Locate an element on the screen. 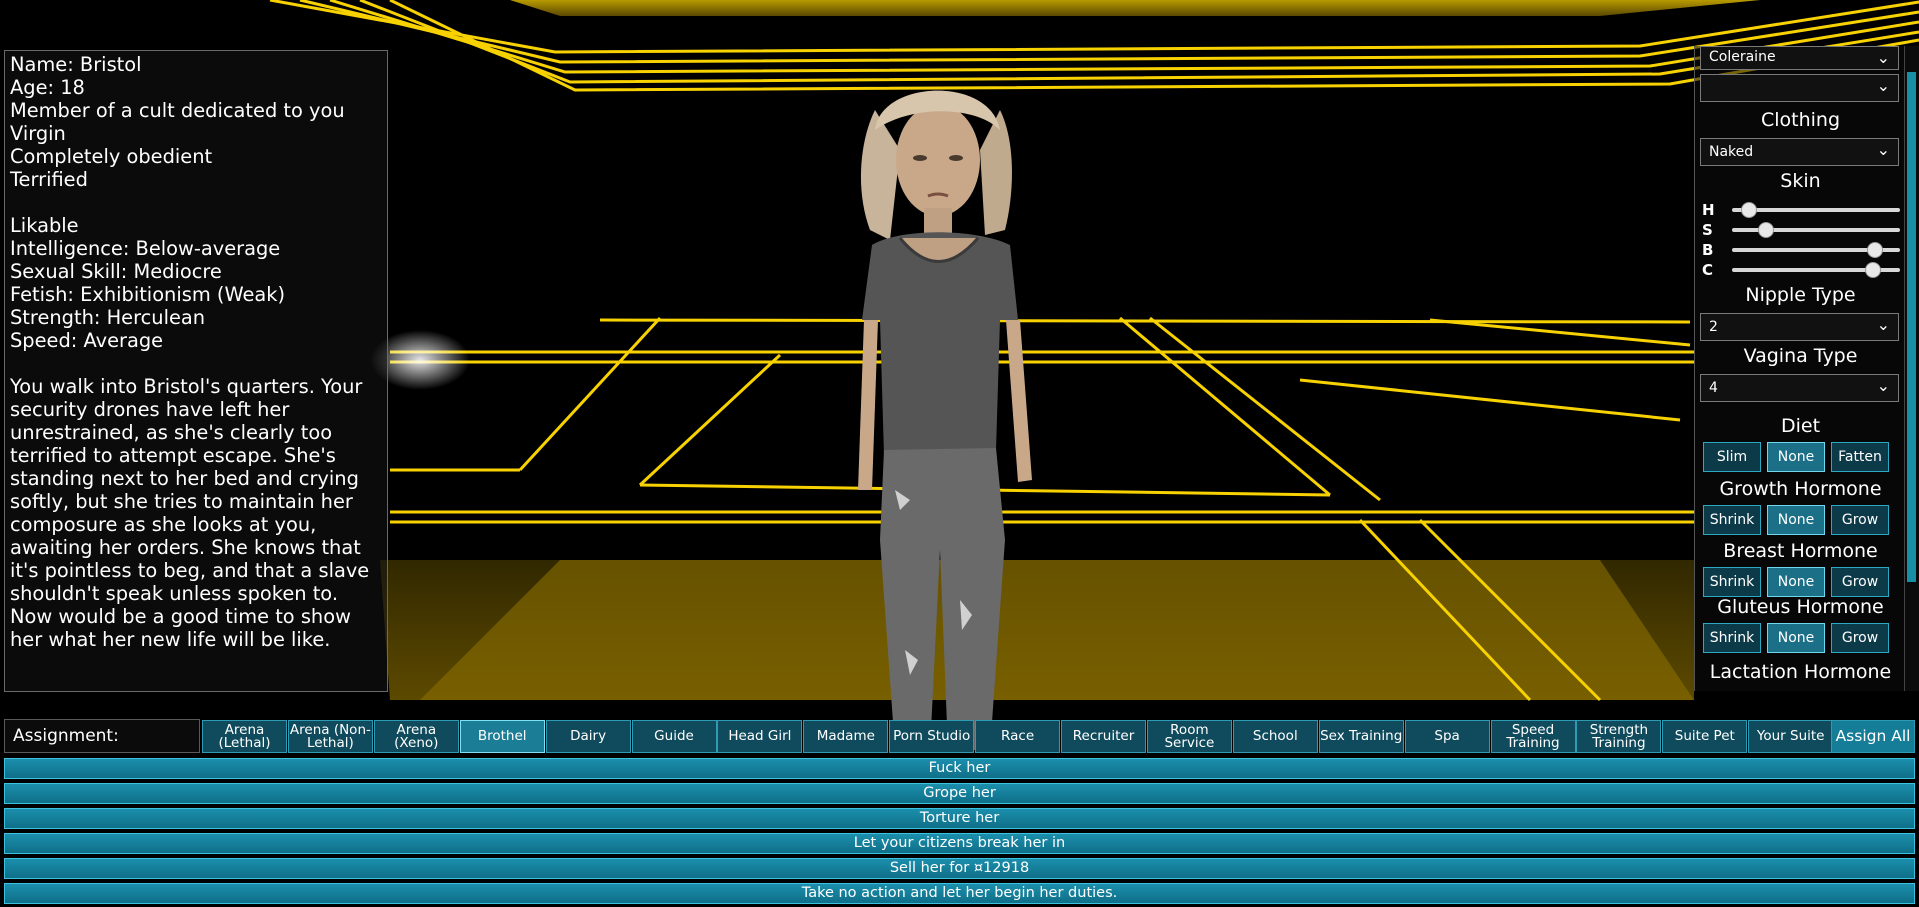 The height and width of the screenshot is (907, 1919). info-likability: Likable is located at coordinates (44, 225).